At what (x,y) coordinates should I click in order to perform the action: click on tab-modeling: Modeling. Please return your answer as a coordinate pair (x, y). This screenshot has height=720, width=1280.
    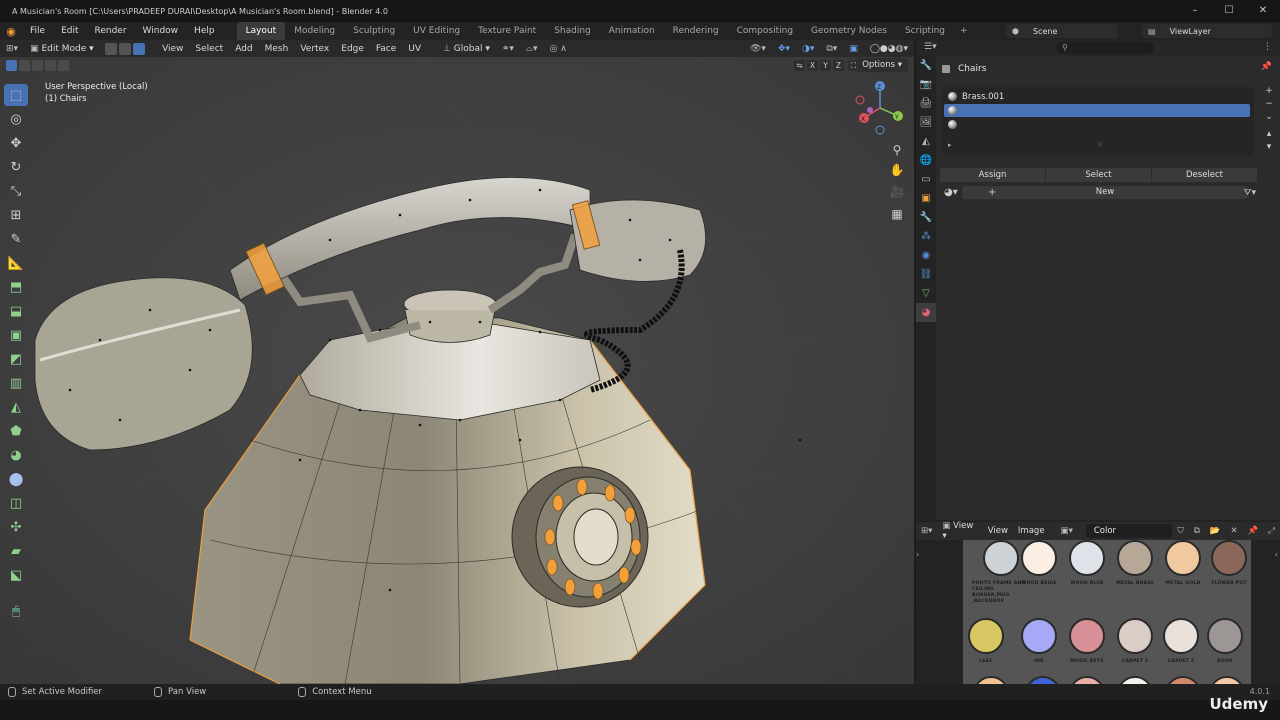
    Looking at the image, I should click on (314, 31).